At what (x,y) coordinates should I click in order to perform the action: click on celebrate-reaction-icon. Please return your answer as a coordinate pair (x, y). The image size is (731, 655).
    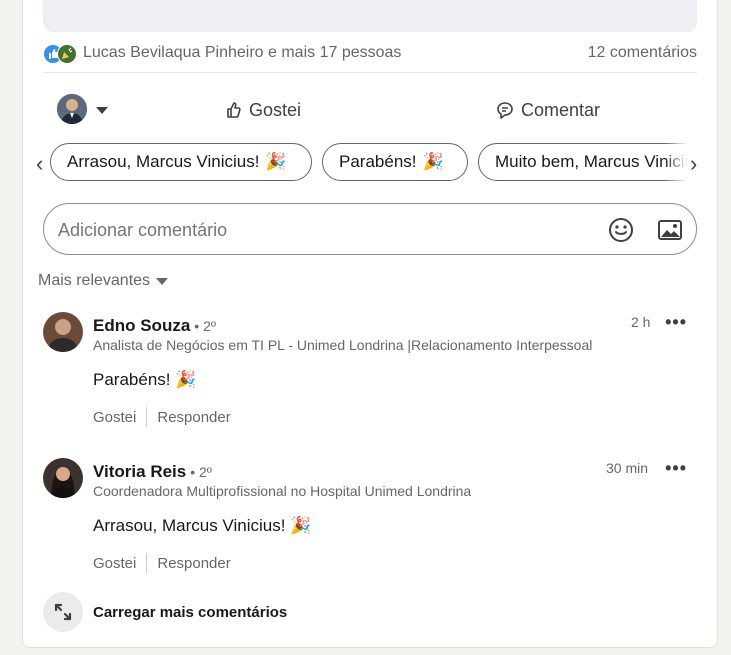
    Looking at the image, I should click on (67, 54).